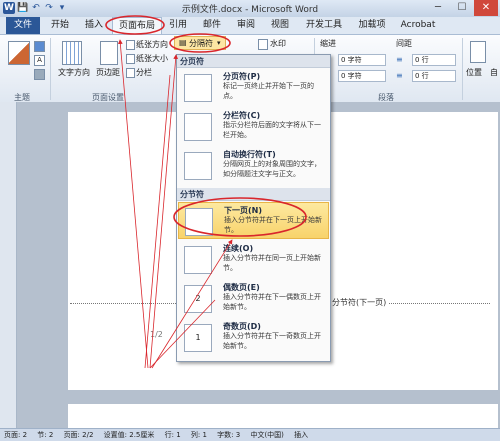 The width and height of the screenshot is (500, 441). I want to click on orientation-icon, so click(130, 45).